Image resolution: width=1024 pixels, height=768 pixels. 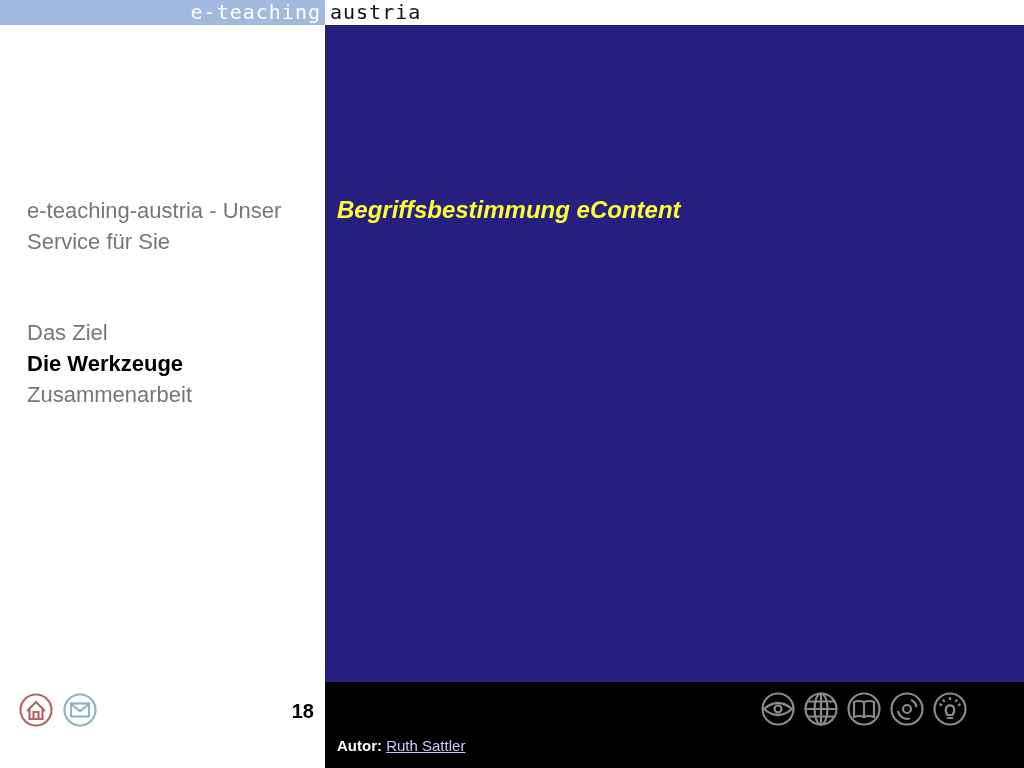 I want to click on eye-icon, so click(x=778, y=709).